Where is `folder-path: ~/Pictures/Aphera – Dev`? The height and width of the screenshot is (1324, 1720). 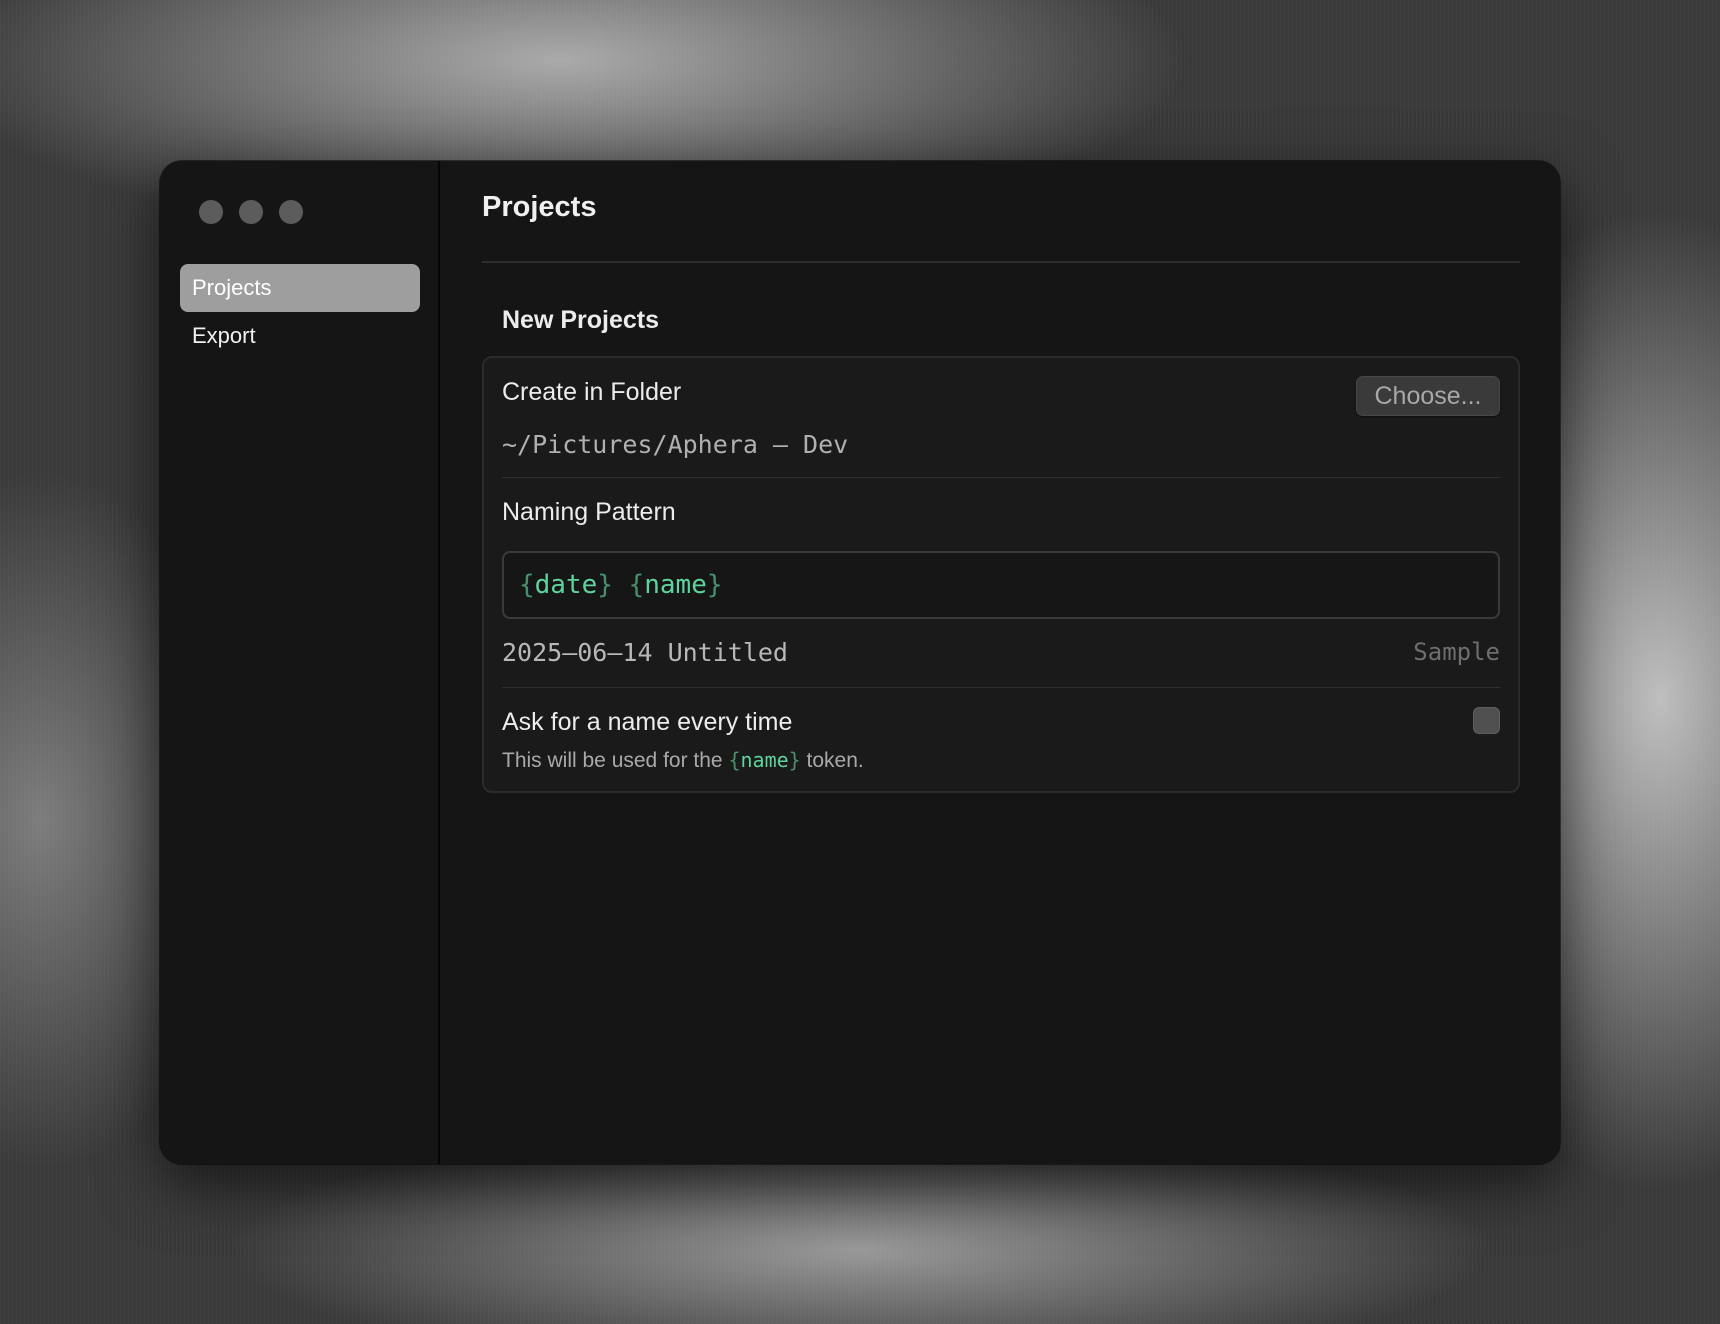 folder-path: ~/Pictures/Aphera – Dev is located at coordinates (675, 444).